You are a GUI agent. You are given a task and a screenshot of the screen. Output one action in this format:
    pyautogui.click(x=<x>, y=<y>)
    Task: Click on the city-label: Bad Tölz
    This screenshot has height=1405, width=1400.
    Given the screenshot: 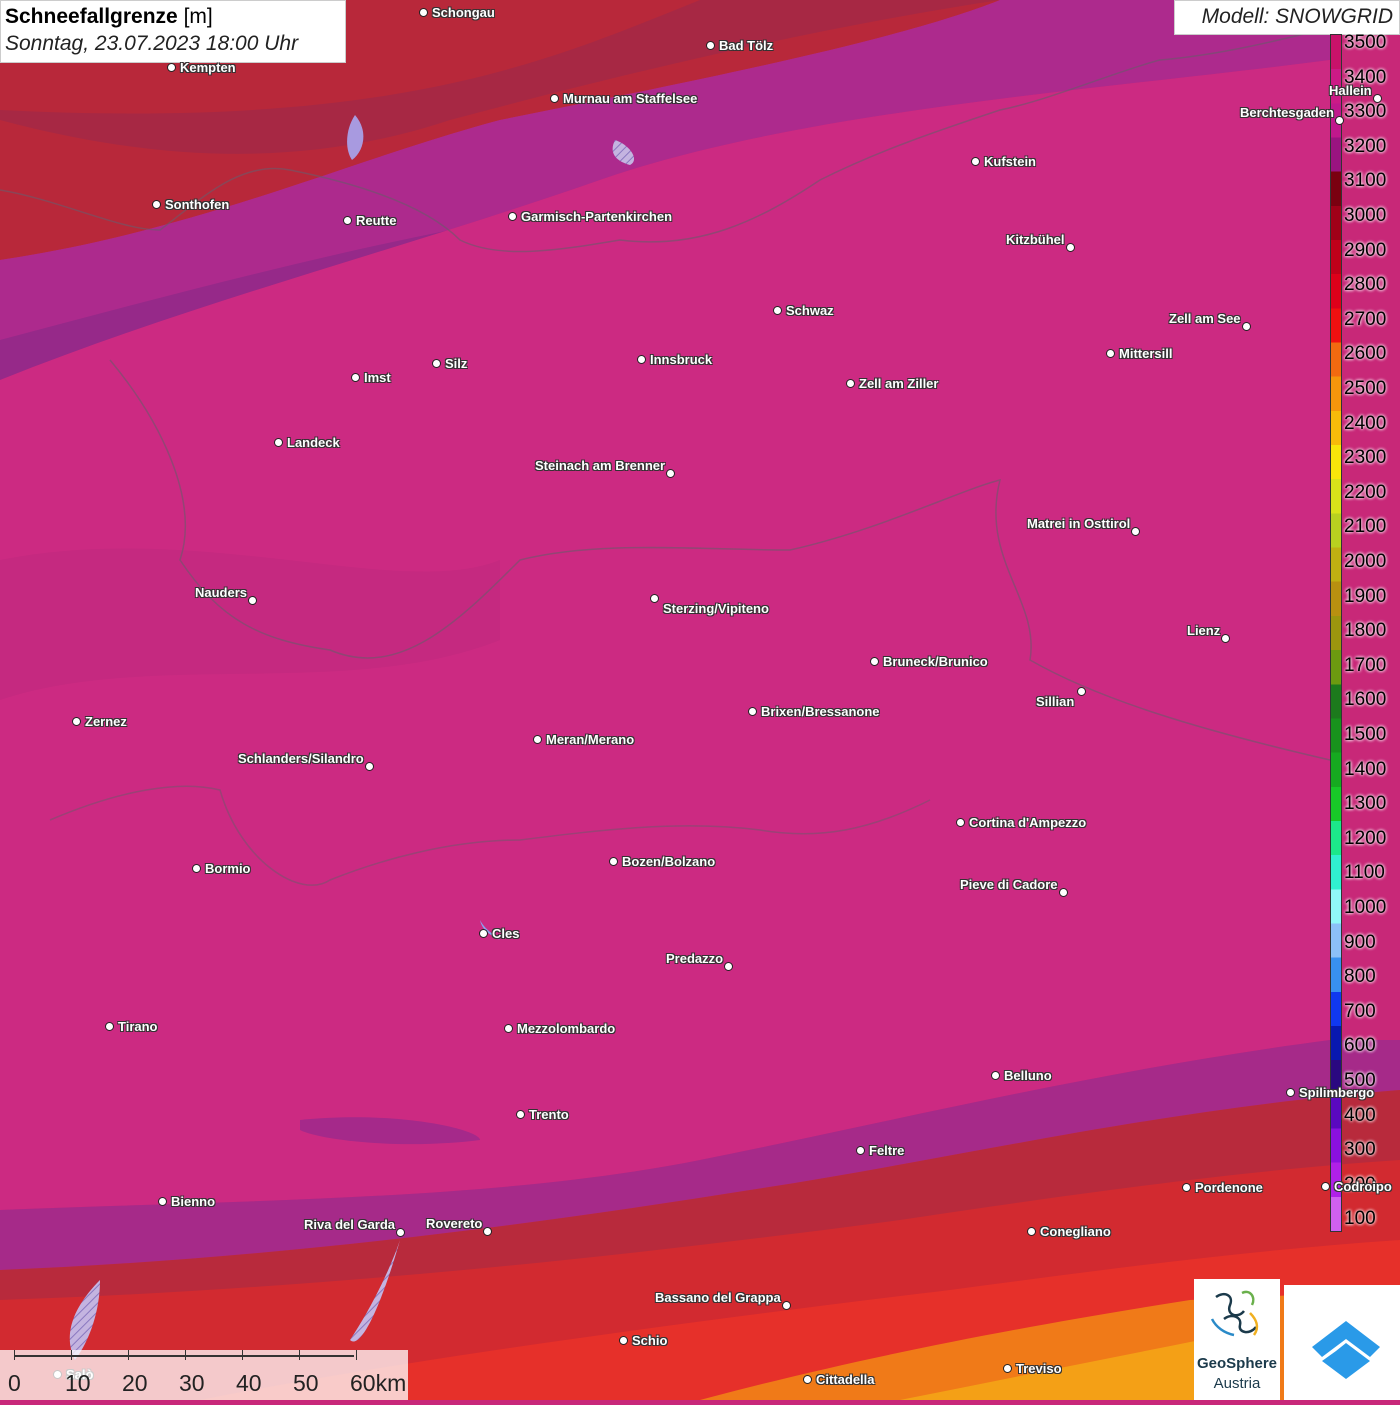 What is the action you would take?
    pyautogui.click(x=746, y=45)
    